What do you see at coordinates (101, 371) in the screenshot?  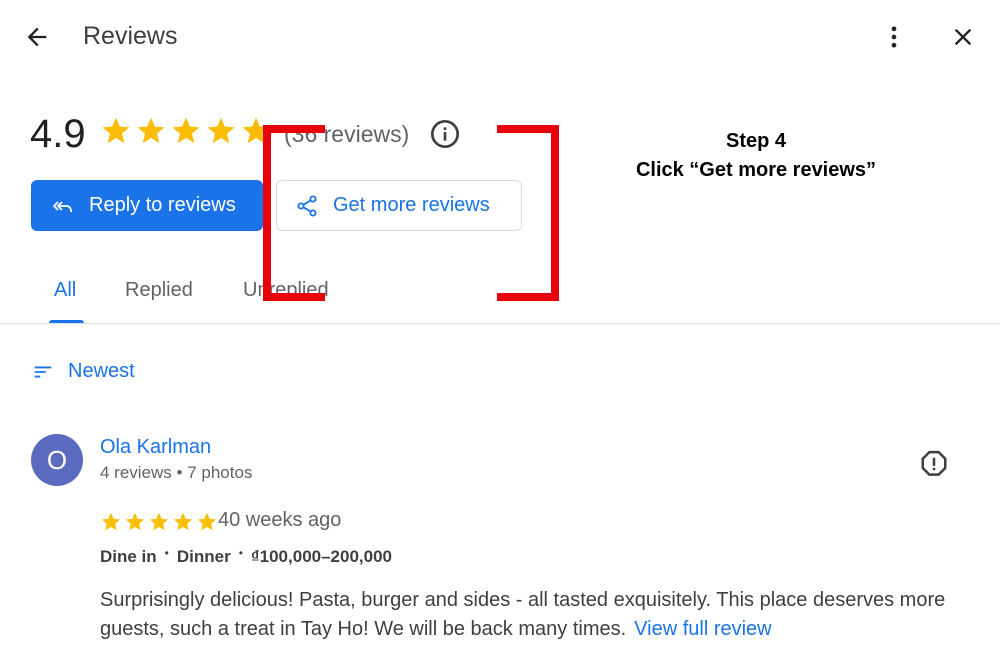 I see `sort-label: Newest` at bounding box center [101, 371].